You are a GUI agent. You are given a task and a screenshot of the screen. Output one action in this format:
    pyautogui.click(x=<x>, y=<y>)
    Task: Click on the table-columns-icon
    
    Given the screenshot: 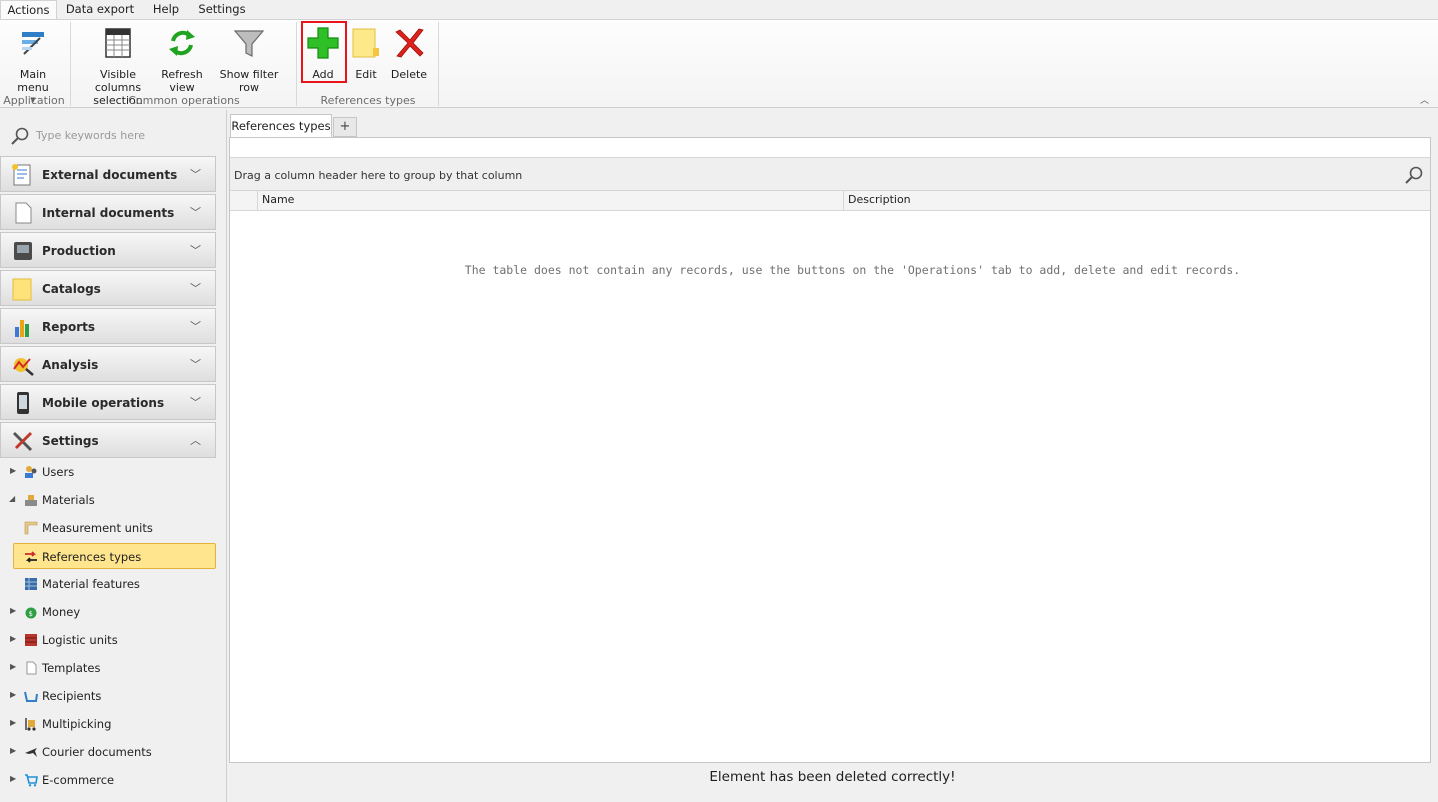 What is the action you would take?
    pyautogui.click(x=118, y=43)
    